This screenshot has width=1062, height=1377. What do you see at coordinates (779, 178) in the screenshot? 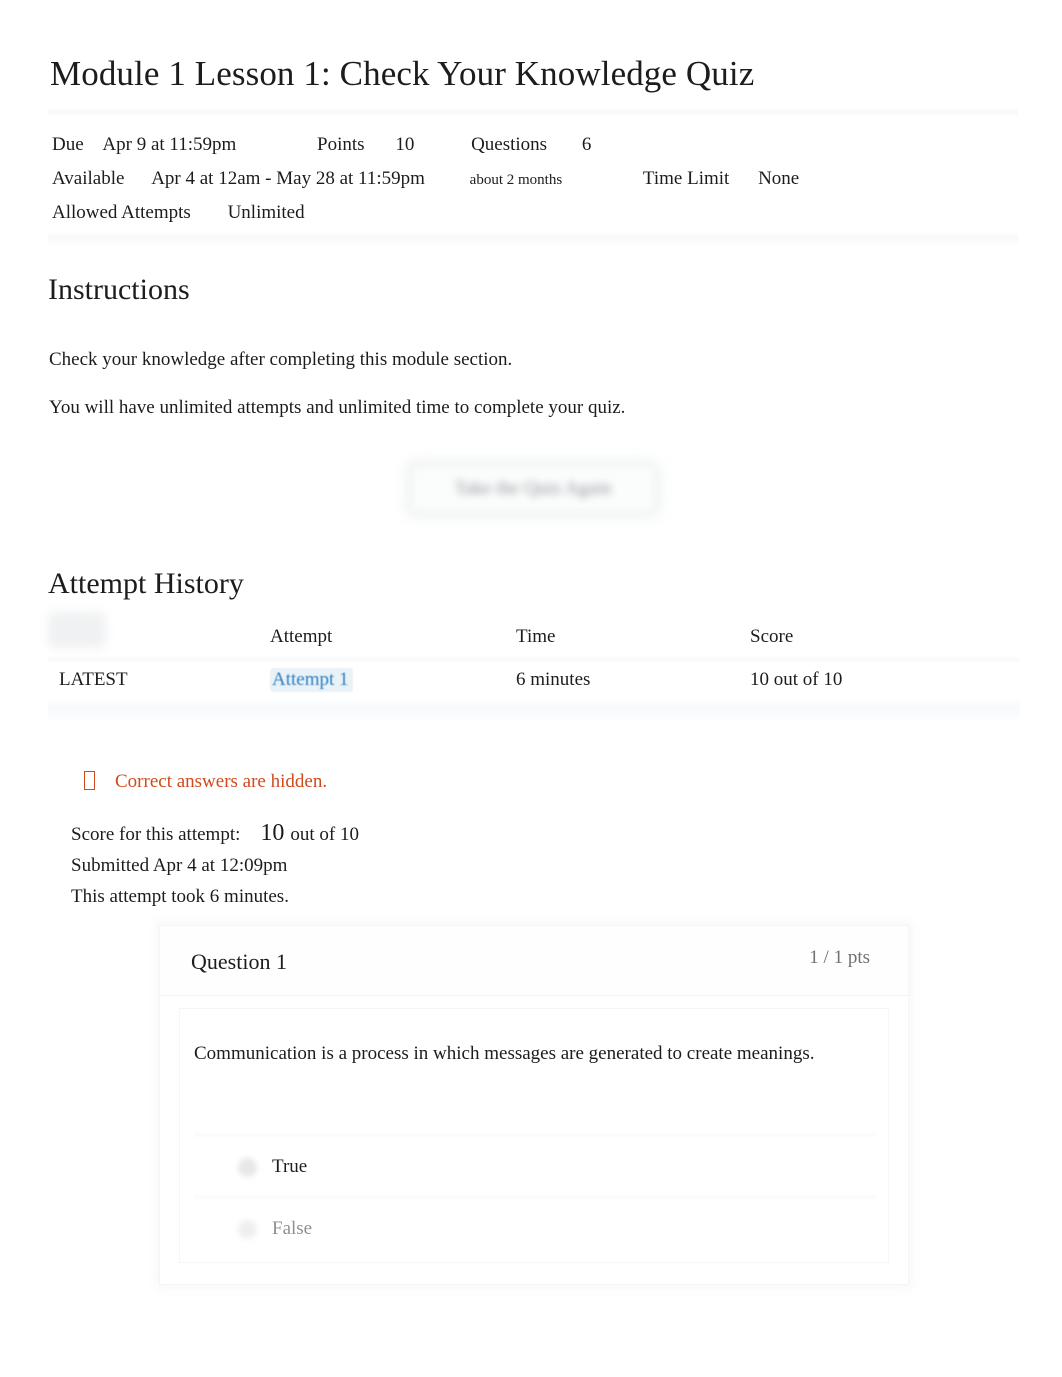
I see `time-limit-value: None` at bounding box center [779, 178].